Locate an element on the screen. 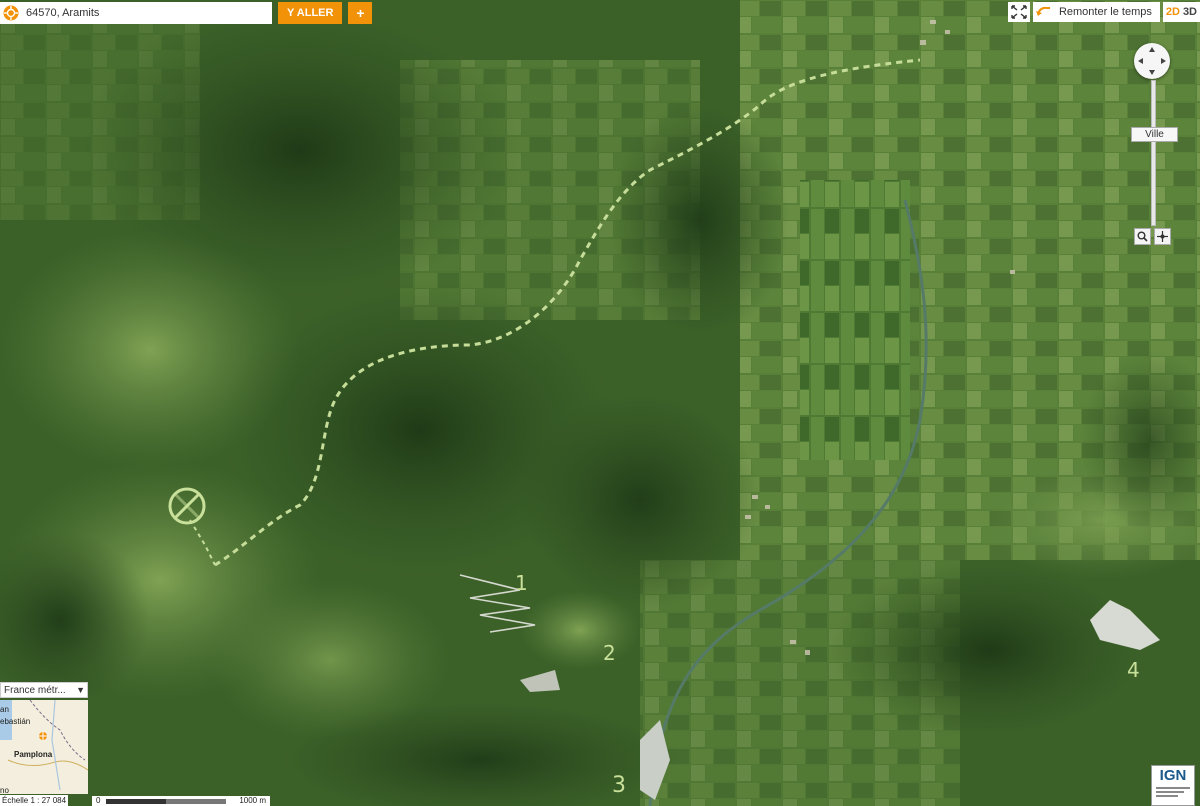  add-button: + is located at coordinates (360, 13).